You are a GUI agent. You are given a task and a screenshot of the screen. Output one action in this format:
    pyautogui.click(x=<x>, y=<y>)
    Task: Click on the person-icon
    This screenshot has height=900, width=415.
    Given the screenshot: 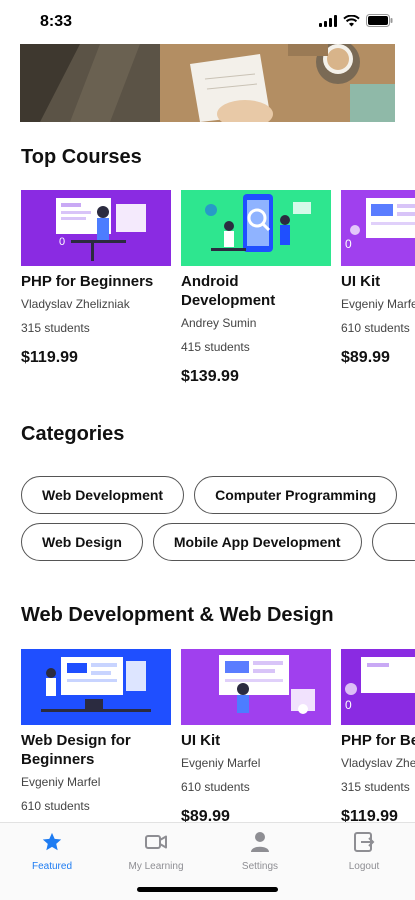 What is the action you would take?
    pyautogui.click(x=260, y=842)
    